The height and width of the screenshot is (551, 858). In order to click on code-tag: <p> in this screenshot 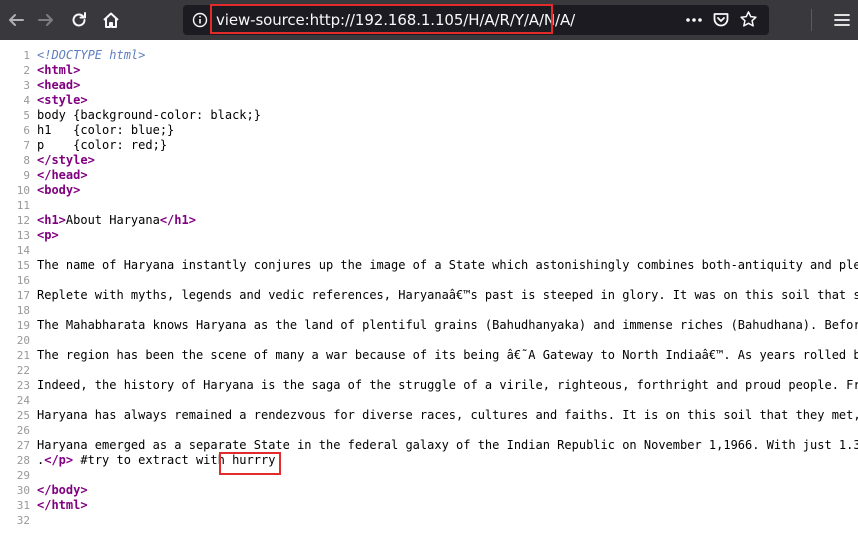, I will do `click(48, 235)`.